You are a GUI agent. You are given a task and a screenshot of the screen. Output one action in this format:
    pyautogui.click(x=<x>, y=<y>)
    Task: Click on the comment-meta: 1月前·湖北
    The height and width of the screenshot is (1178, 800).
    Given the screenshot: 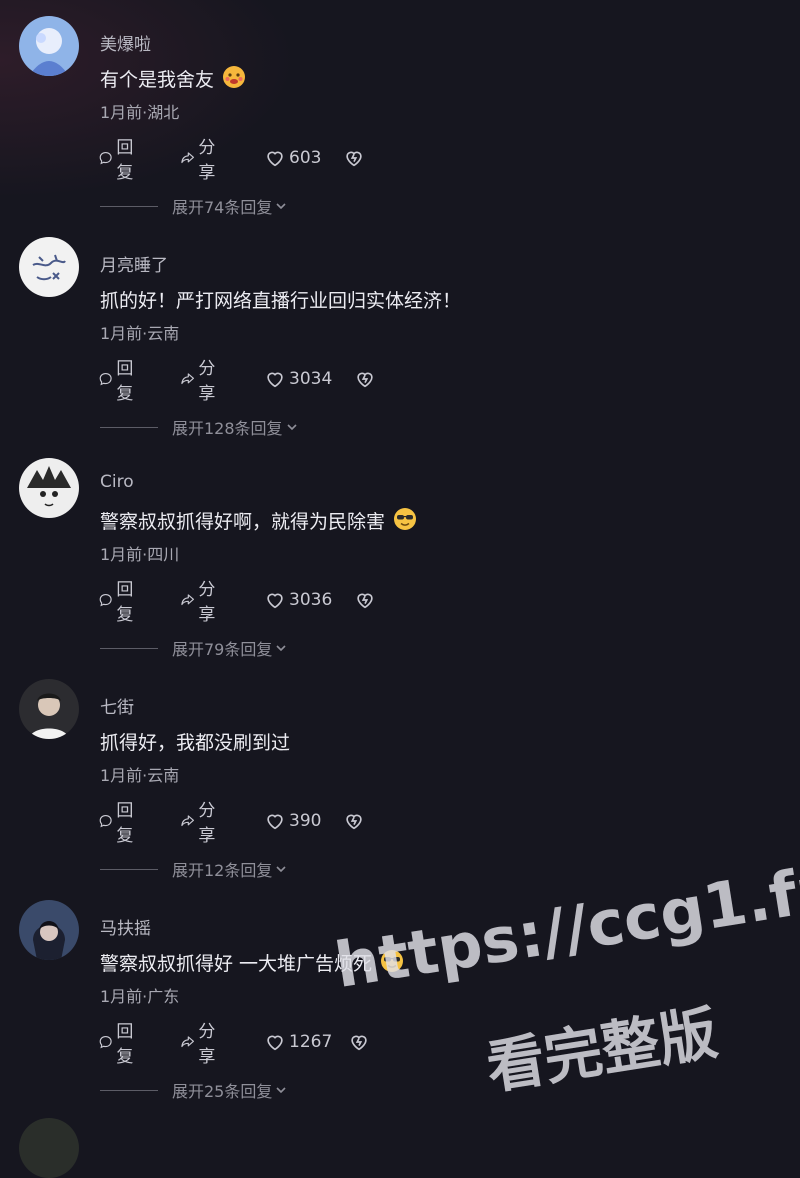 What is the action you would take?
    pyautogui.click(x=140, y=112)
    